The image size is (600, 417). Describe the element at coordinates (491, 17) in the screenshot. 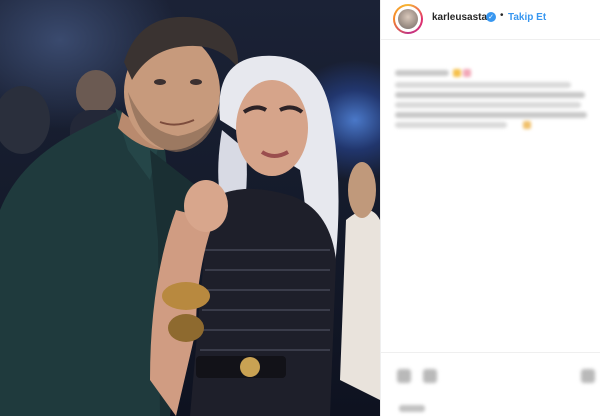

I see `verified-badge-icon: ✓` at that location.